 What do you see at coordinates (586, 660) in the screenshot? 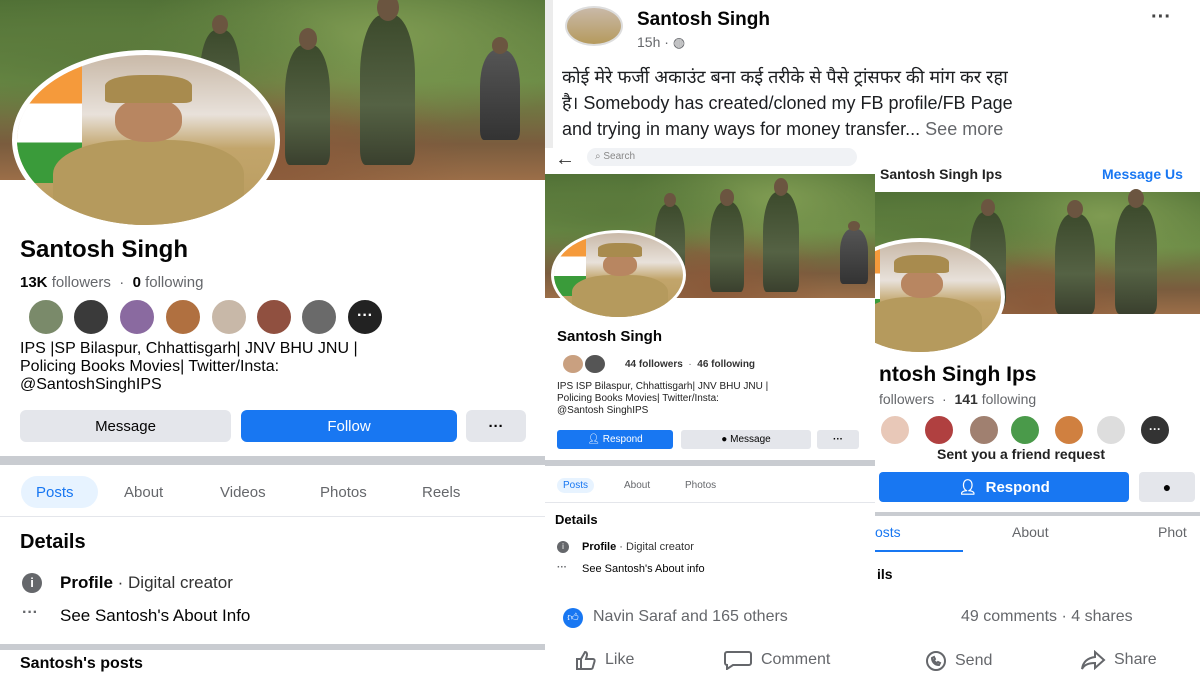
I see `like-icon` at bounding box center [586, 660].